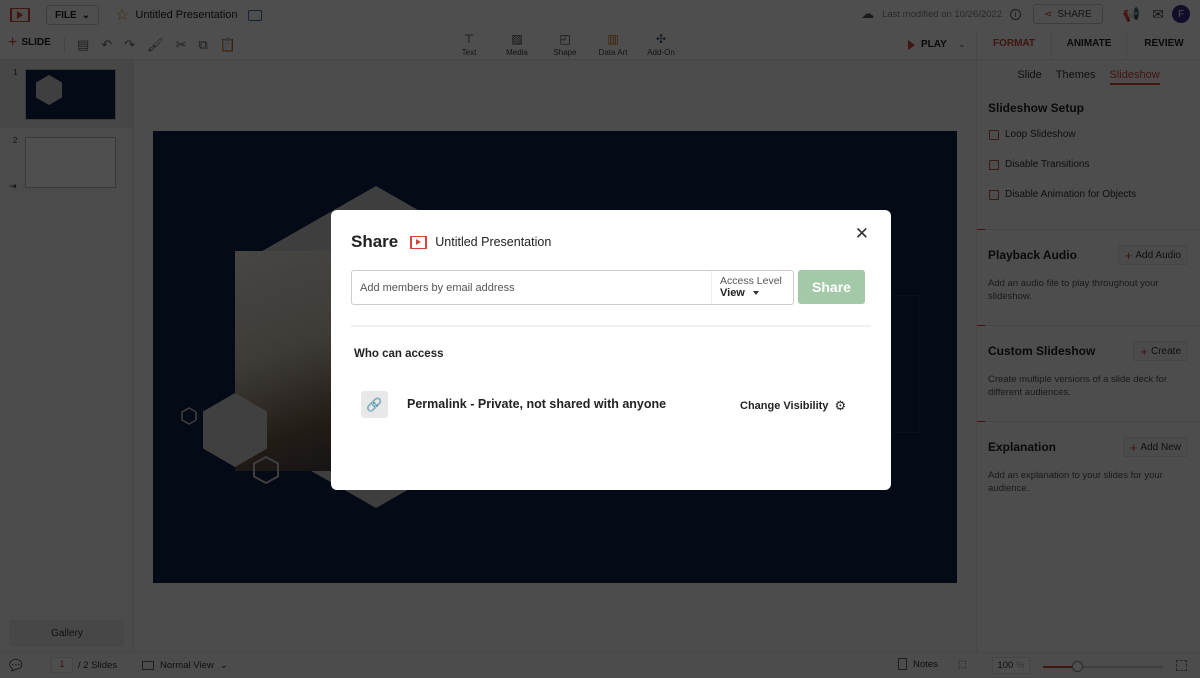 This screenshot has height=678, width=1200. I want to click on document-name: Untitled Presentation, so click(493, 242).